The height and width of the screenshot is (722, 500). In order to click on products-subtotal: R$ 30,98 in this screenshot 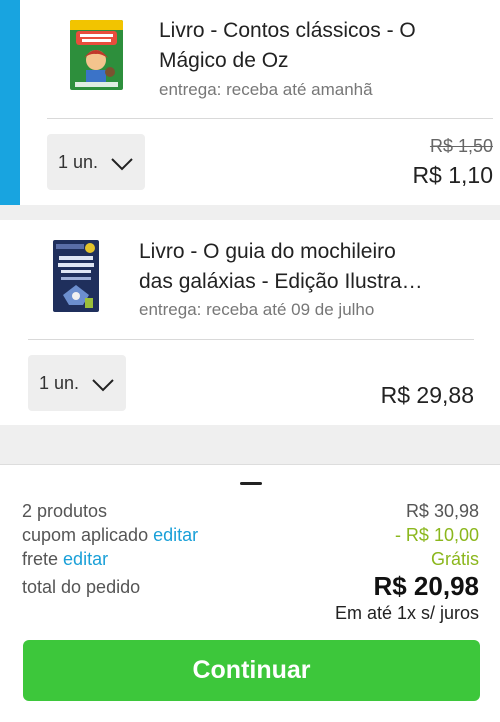, I will do `click(442, 511)`.